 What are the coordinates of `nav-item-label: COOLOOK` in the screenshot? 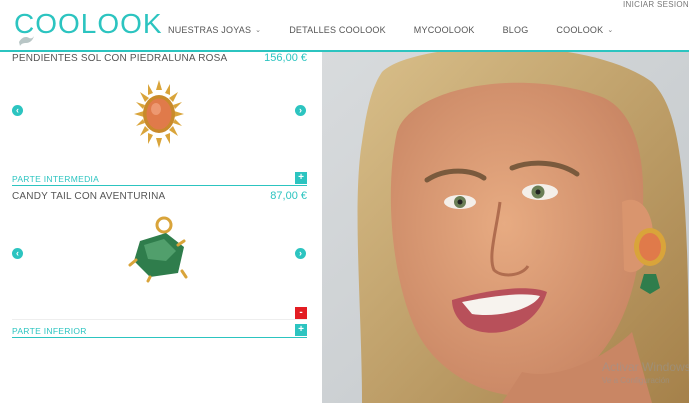 It's located at (580, 30).